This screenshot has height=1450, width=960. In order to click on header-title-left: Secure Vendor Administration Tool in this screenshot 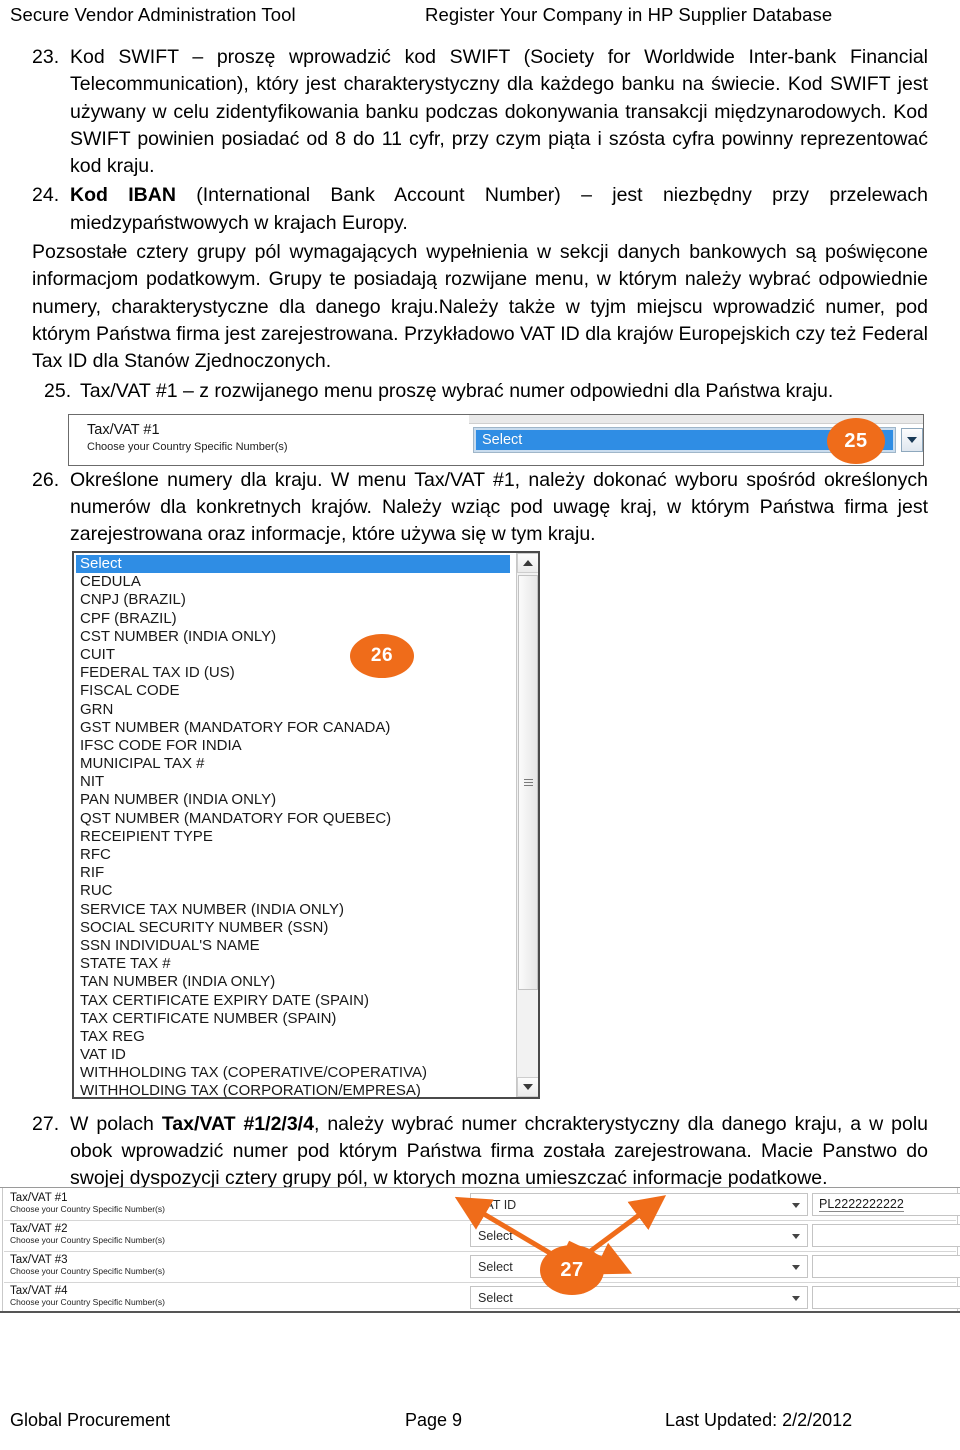, I will do `click(153, 14)`.